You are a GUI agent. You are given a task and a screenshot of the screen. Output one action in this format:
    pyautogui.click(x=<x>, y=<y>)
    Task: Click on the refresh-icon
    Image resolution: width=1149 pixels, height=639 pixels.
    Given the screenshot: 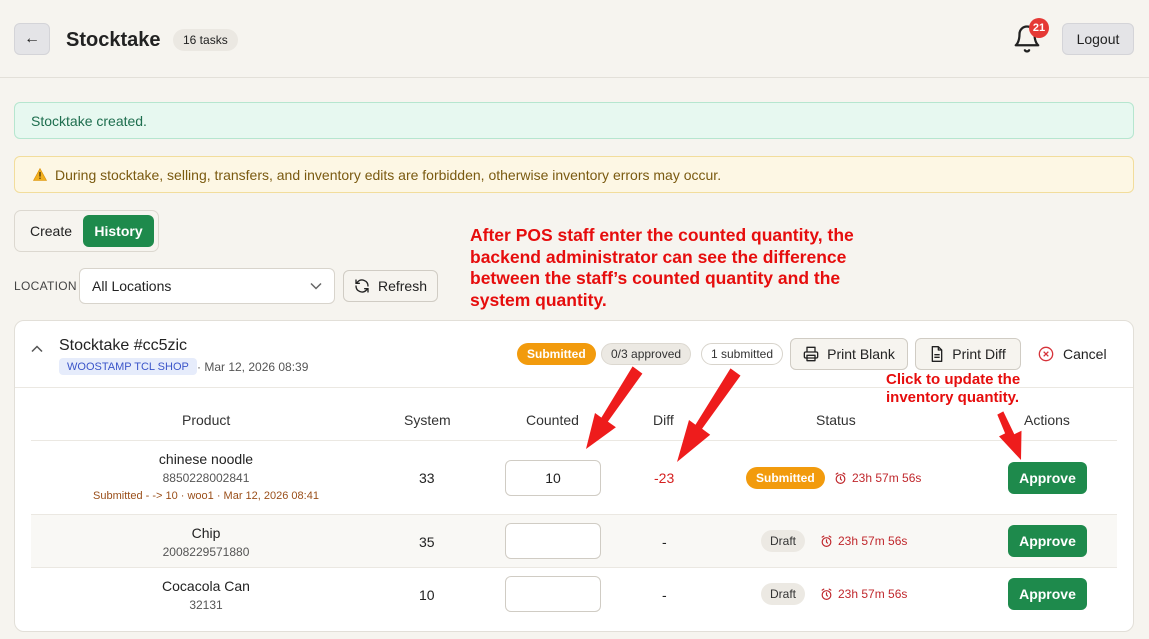 What is the action you would take?
    pyautogui.click(x=362, y=286)
    